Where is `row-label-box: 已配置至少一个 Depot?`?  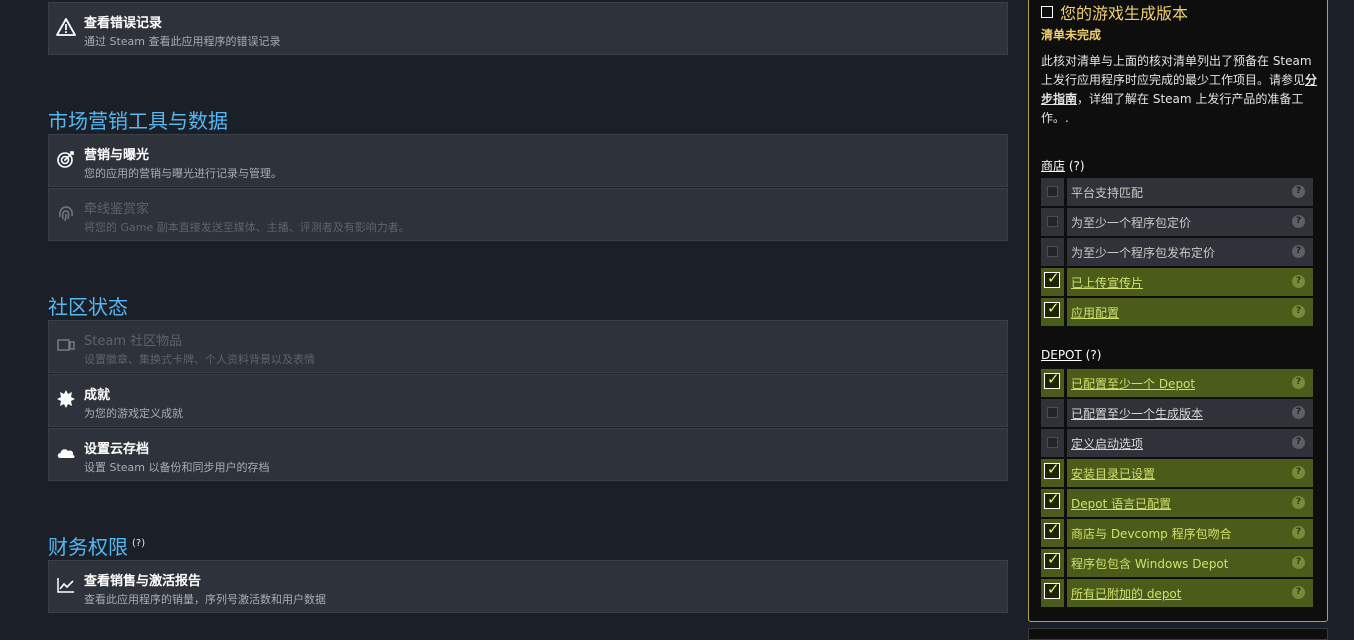
row-label-box: 已配置至少一个 Depot? is located at coordinates (1190, 383).